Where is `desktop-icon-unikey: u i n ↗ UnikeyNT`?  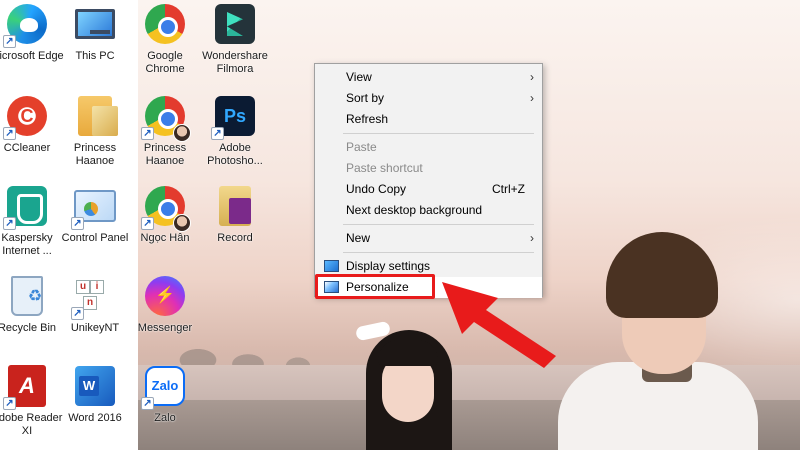
desktop-icon-unikey: u i n ↗ UnikeyNT is located at coordinates (95, 316).